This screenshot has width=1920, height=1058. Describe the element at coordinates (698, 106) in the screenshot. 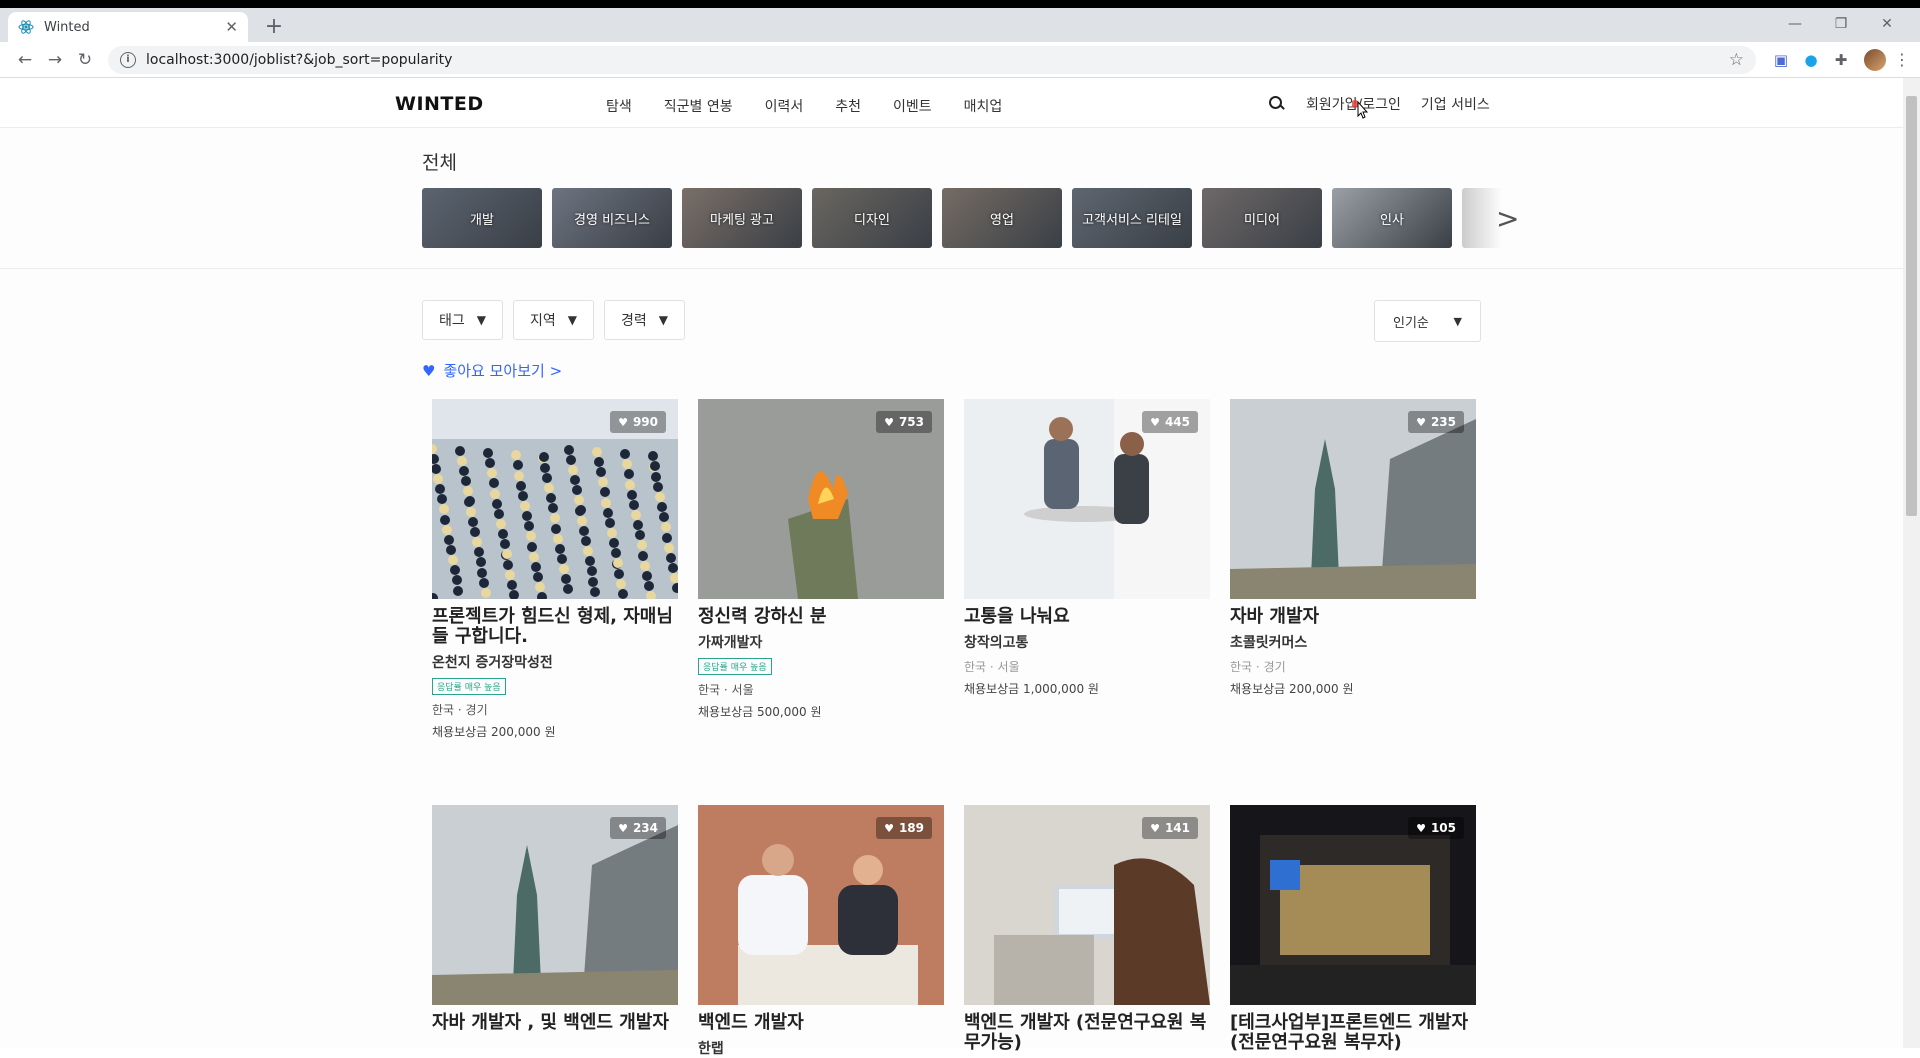

I see `nav-salary: 직군별 연봉` at that location.